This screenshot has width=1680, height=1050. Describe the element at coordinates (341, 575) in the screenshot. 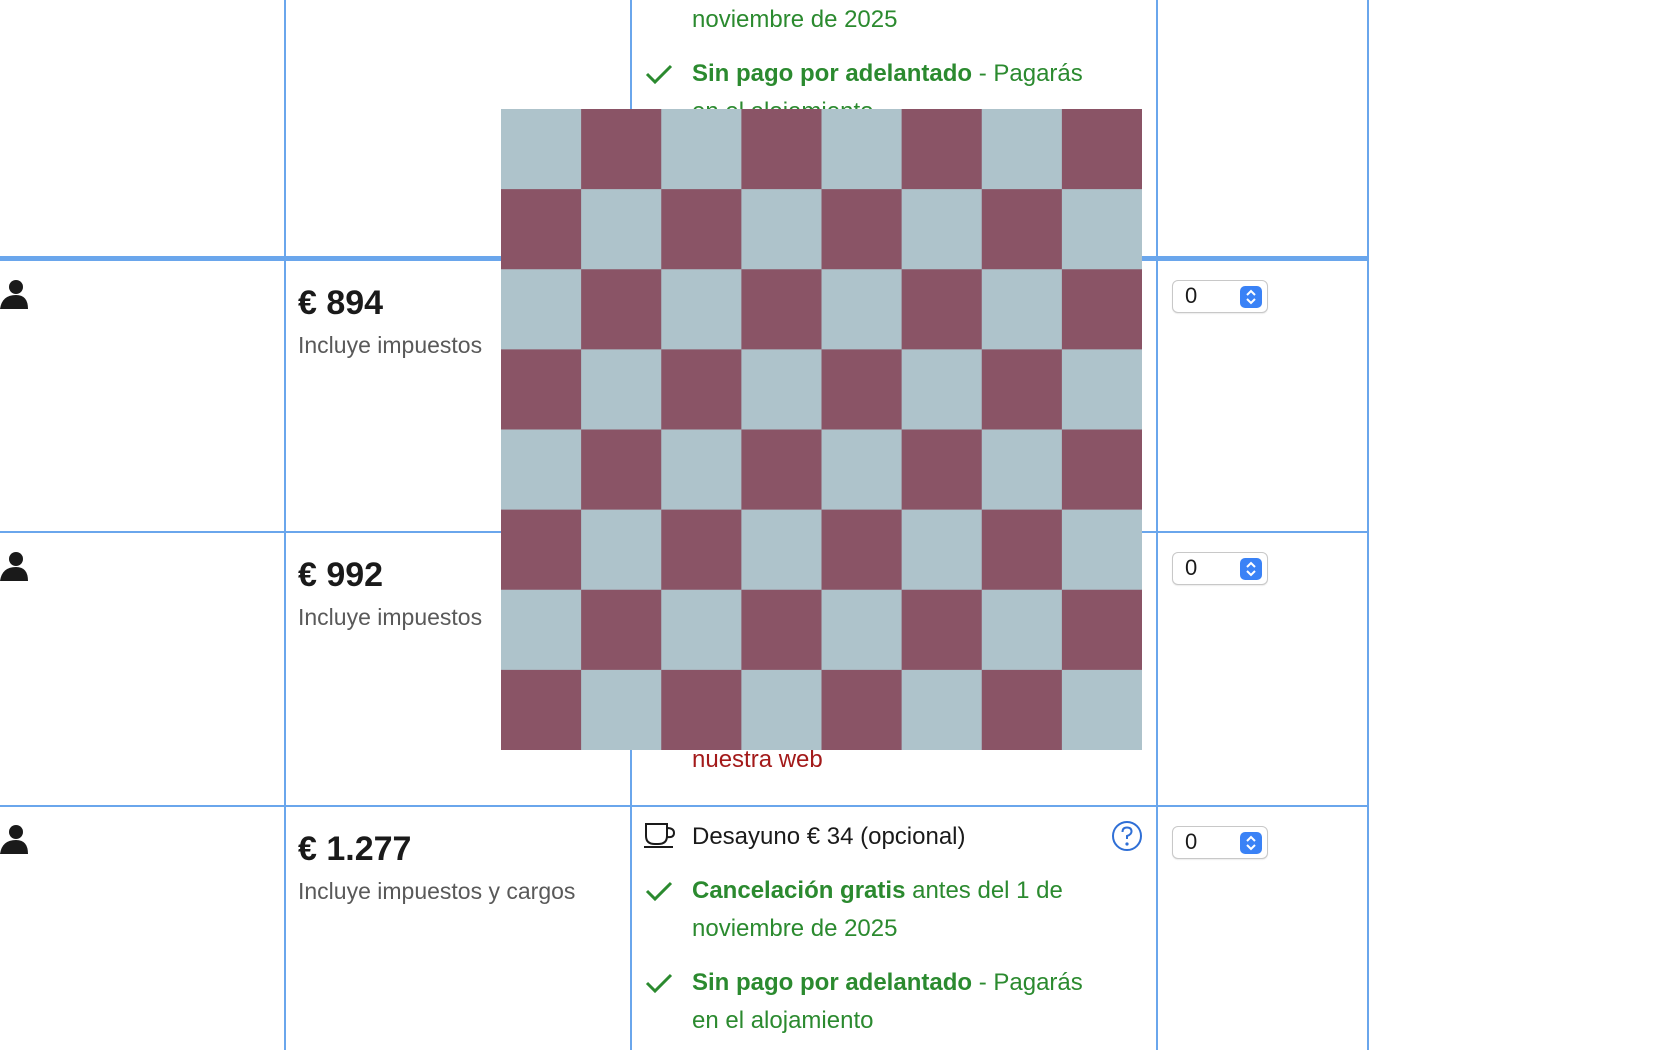

I see `row2-price: € 992` at that location.